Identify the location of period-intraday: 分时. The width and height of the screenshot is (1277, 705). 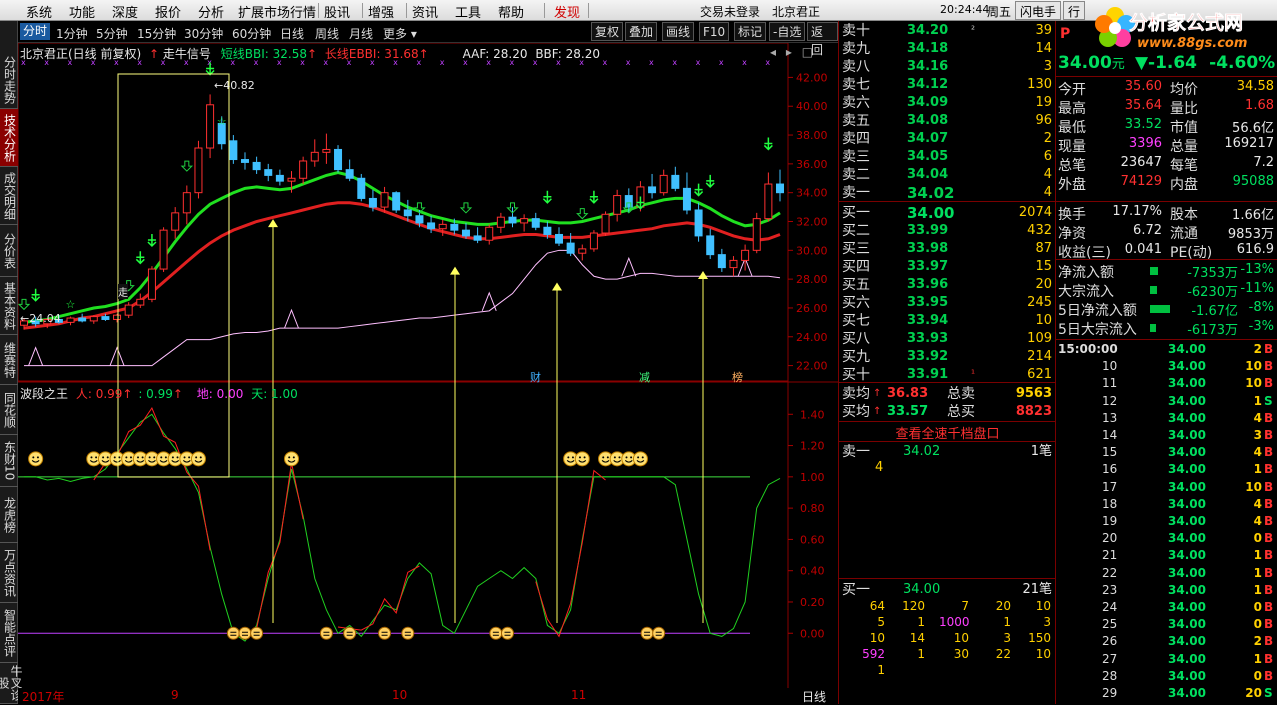
(35, 31).